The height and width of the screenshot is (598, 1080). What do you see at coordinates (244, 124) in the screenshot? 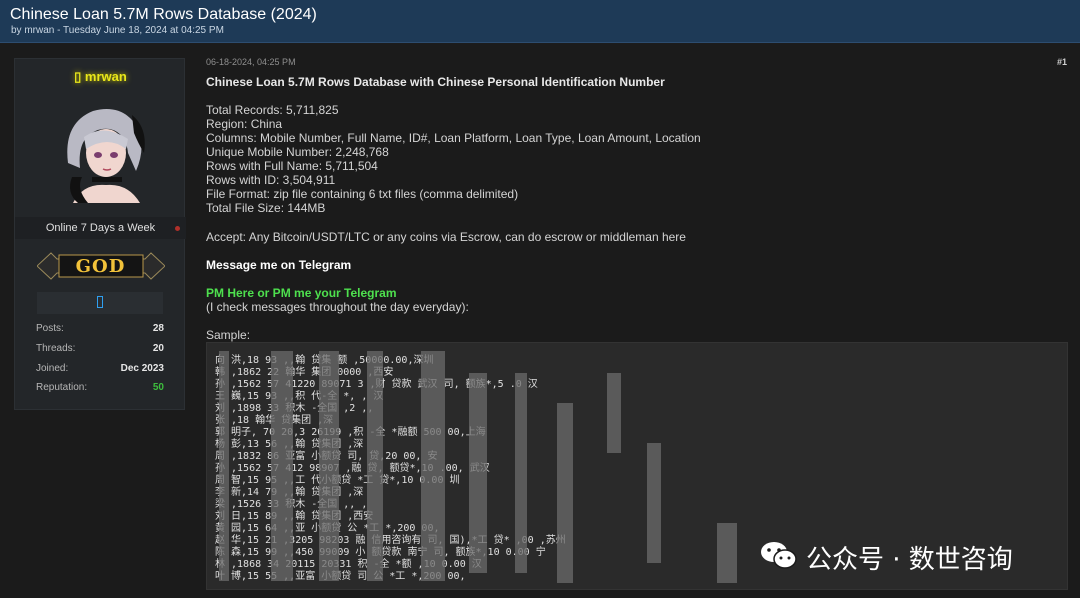
I see `detail-line: Region: China` at bounding box center [244, 124].